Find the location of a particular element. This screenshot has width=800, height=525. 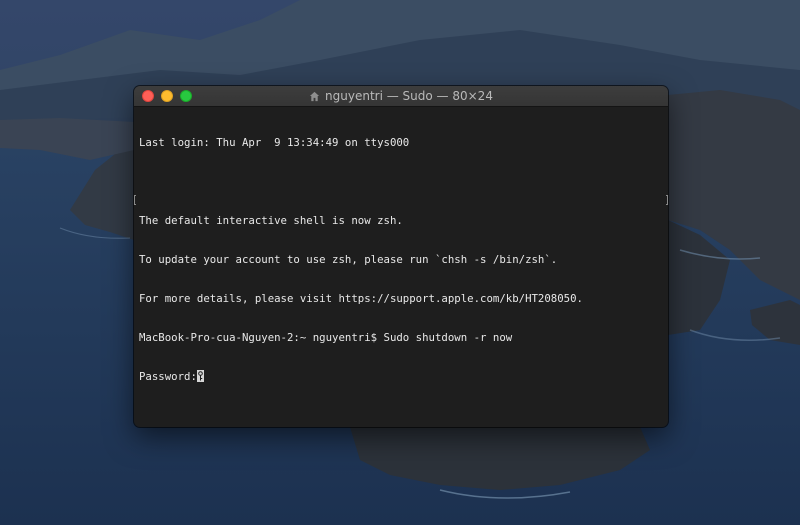

window-title-text: nguyentri — Sudo — 80×24 is located at coordinates (409, 96).